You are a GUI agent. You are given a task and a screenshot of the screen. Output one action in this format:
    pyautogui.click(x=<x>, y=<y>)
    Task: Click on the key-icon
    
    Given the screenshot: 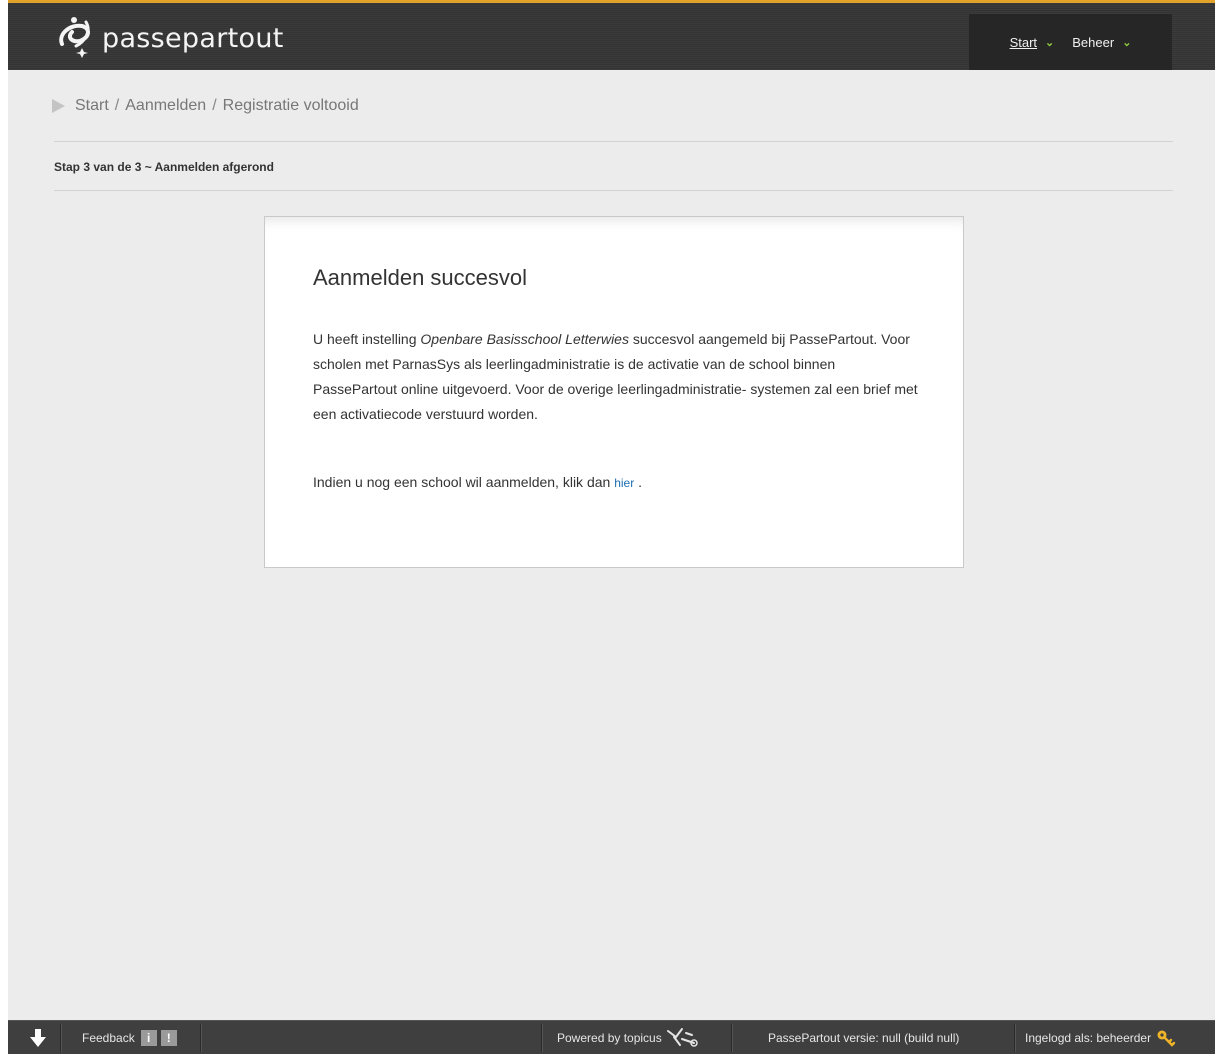 What is the action you would take?
    pyautogui.click(x=1166, y=1038)
    